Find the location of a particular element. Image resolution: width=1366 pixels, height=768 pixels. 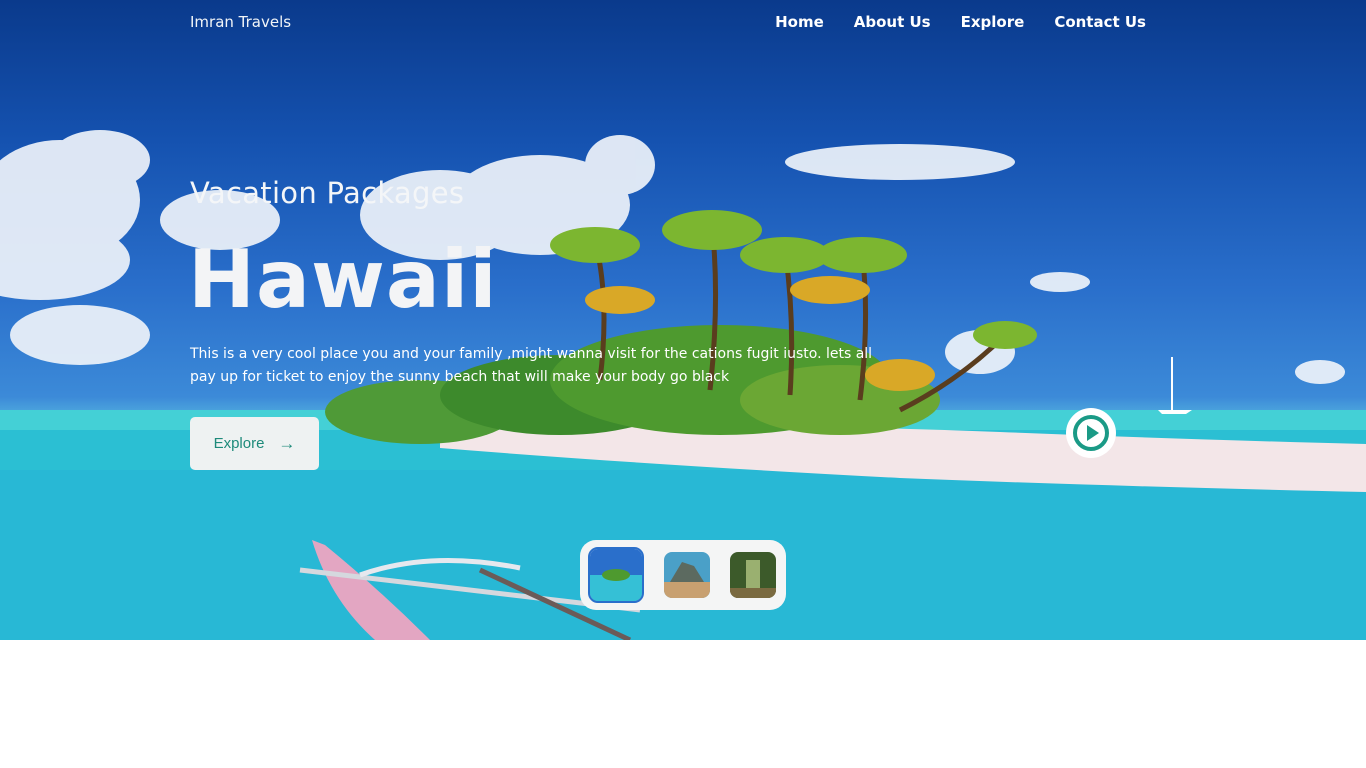

explore-button: Explore → is located at coordinates (254, 443).